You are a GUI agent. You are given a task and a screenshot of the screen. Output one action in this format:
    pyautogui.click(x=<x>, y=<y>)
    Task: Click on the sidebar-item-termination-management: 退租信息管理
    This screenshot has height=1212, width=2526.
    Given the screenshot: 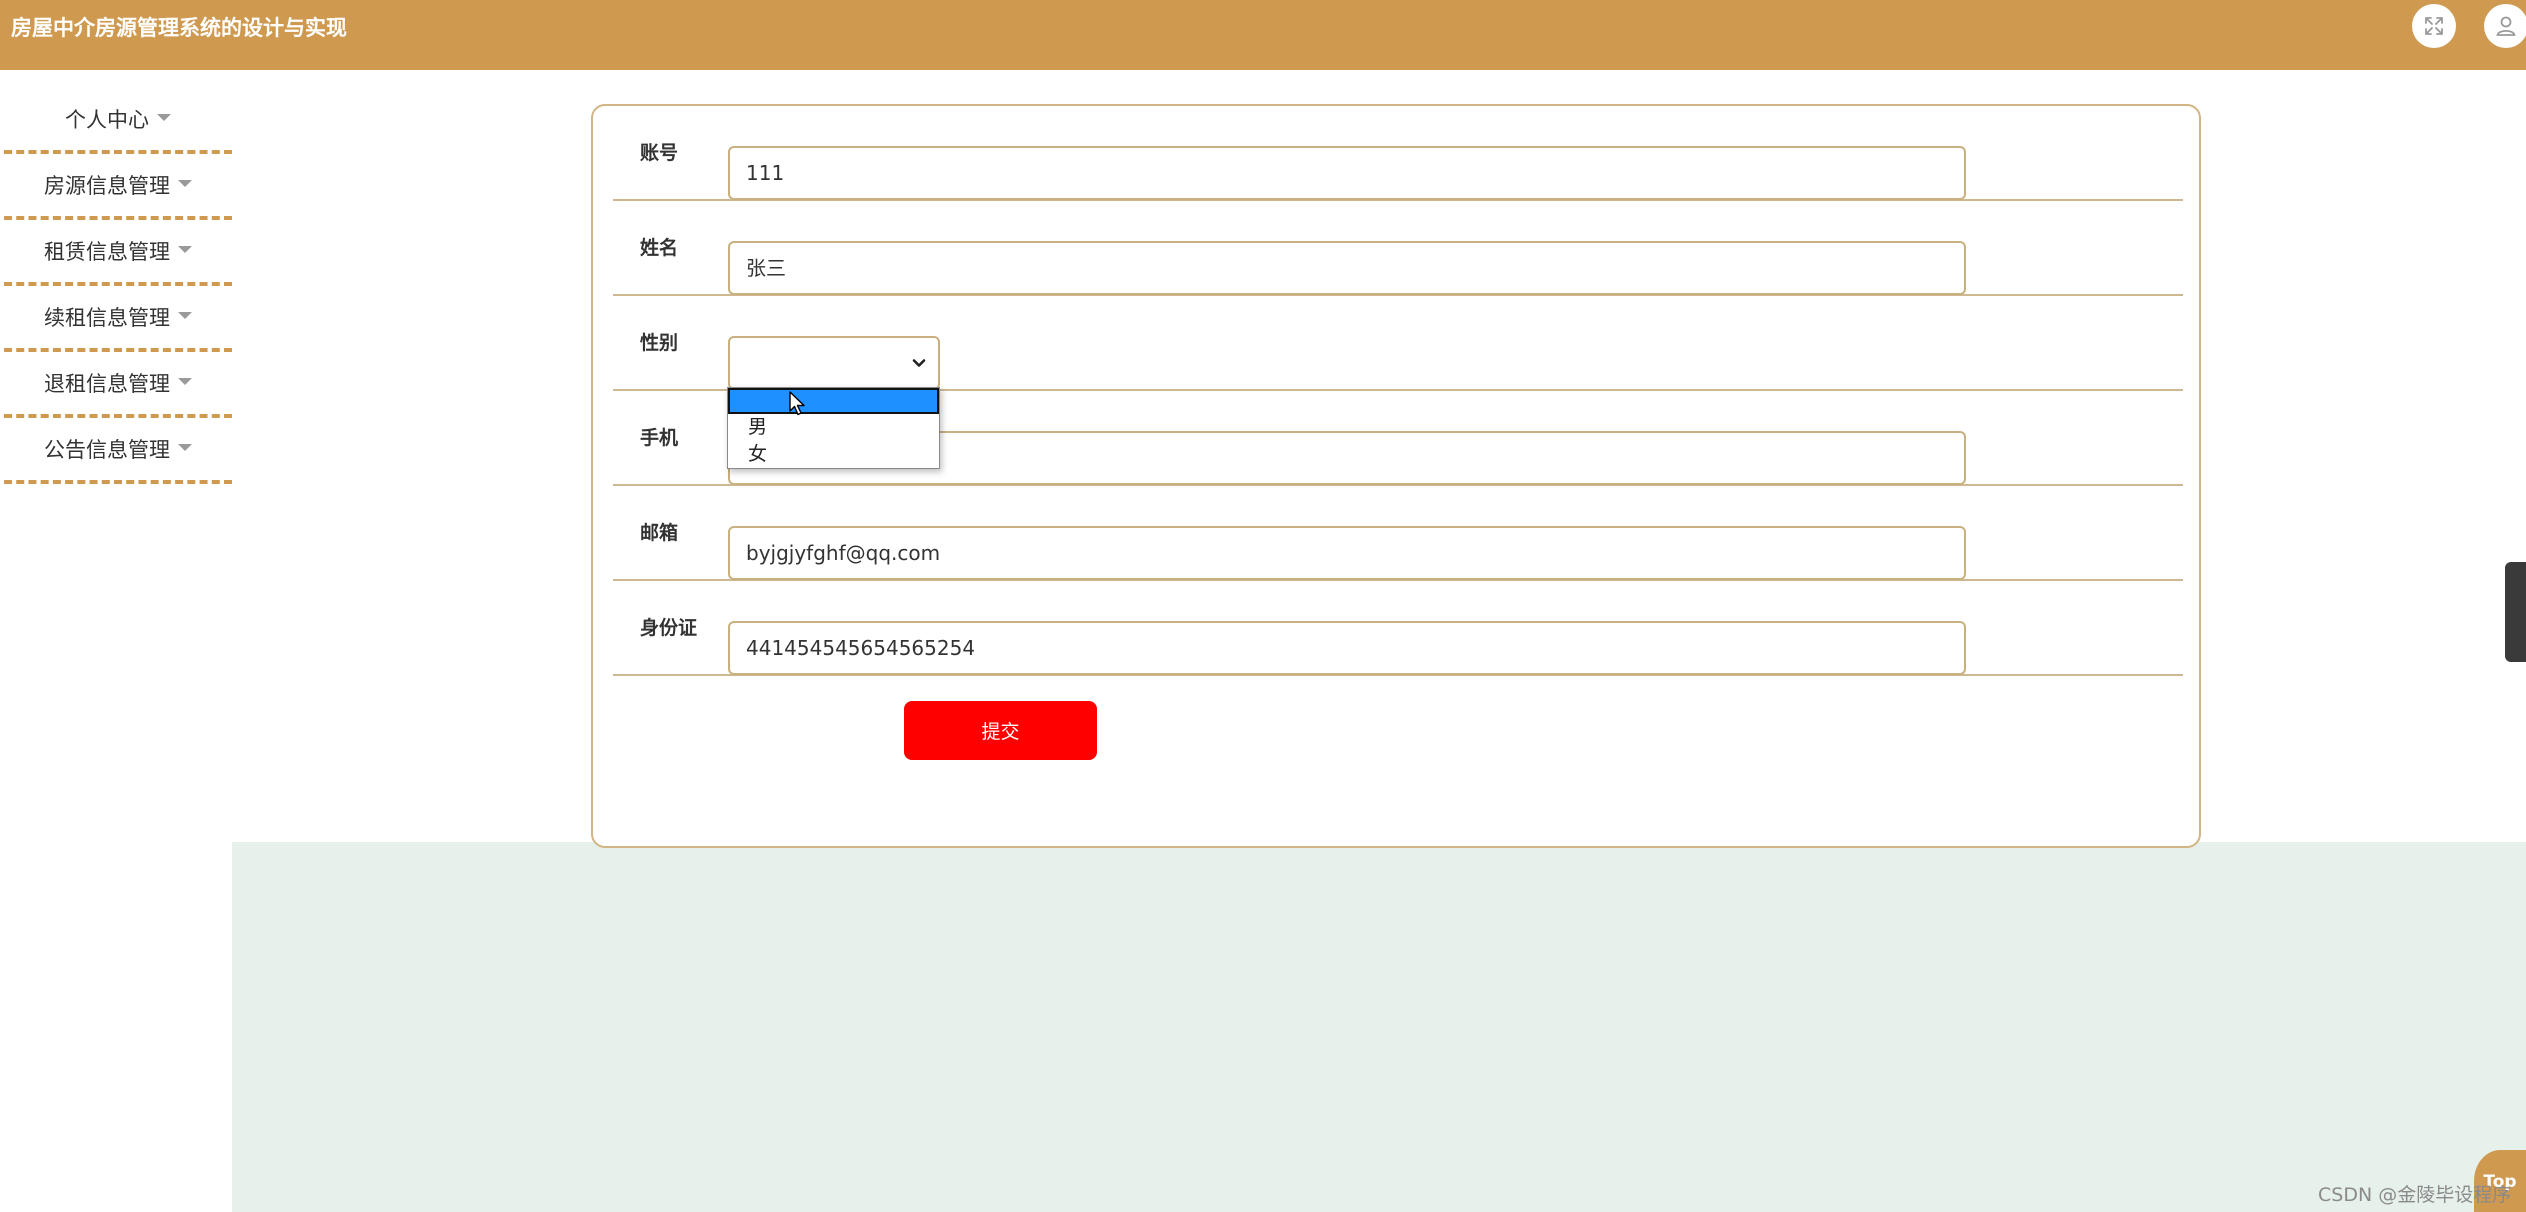 What is the action you would take?
    pyautogui.click(x=118, y=385)
    